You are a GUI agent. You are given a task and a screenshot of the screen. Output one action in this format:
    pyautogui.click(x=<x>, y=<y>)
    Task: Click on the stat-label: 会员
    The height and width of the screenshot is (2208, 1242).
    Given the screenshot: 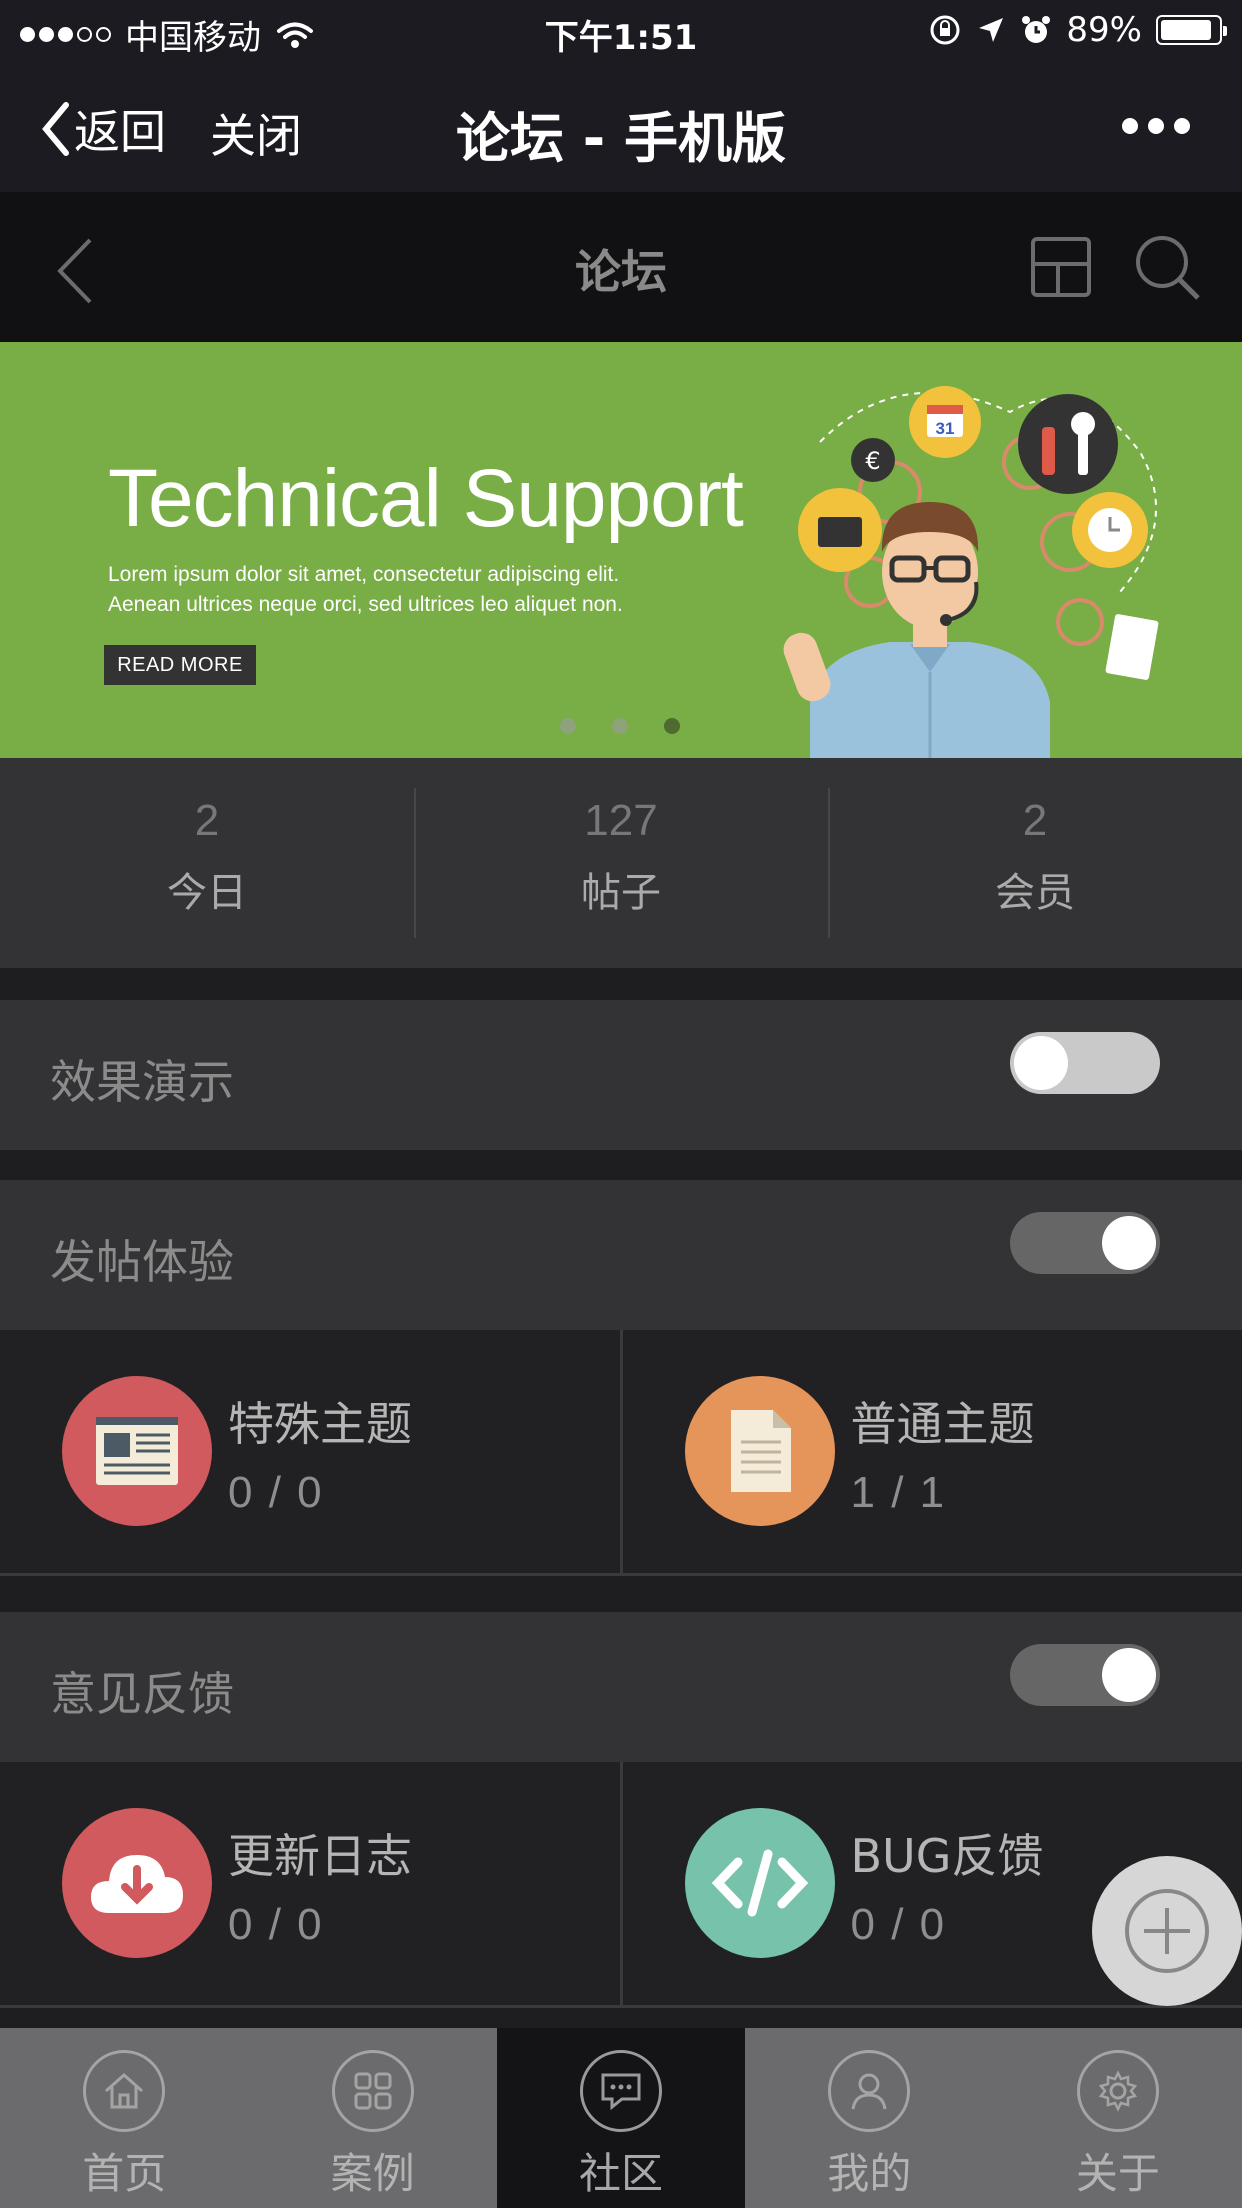 What is the action you would take?
    pyautogui.click(x=1035, y=893)
    